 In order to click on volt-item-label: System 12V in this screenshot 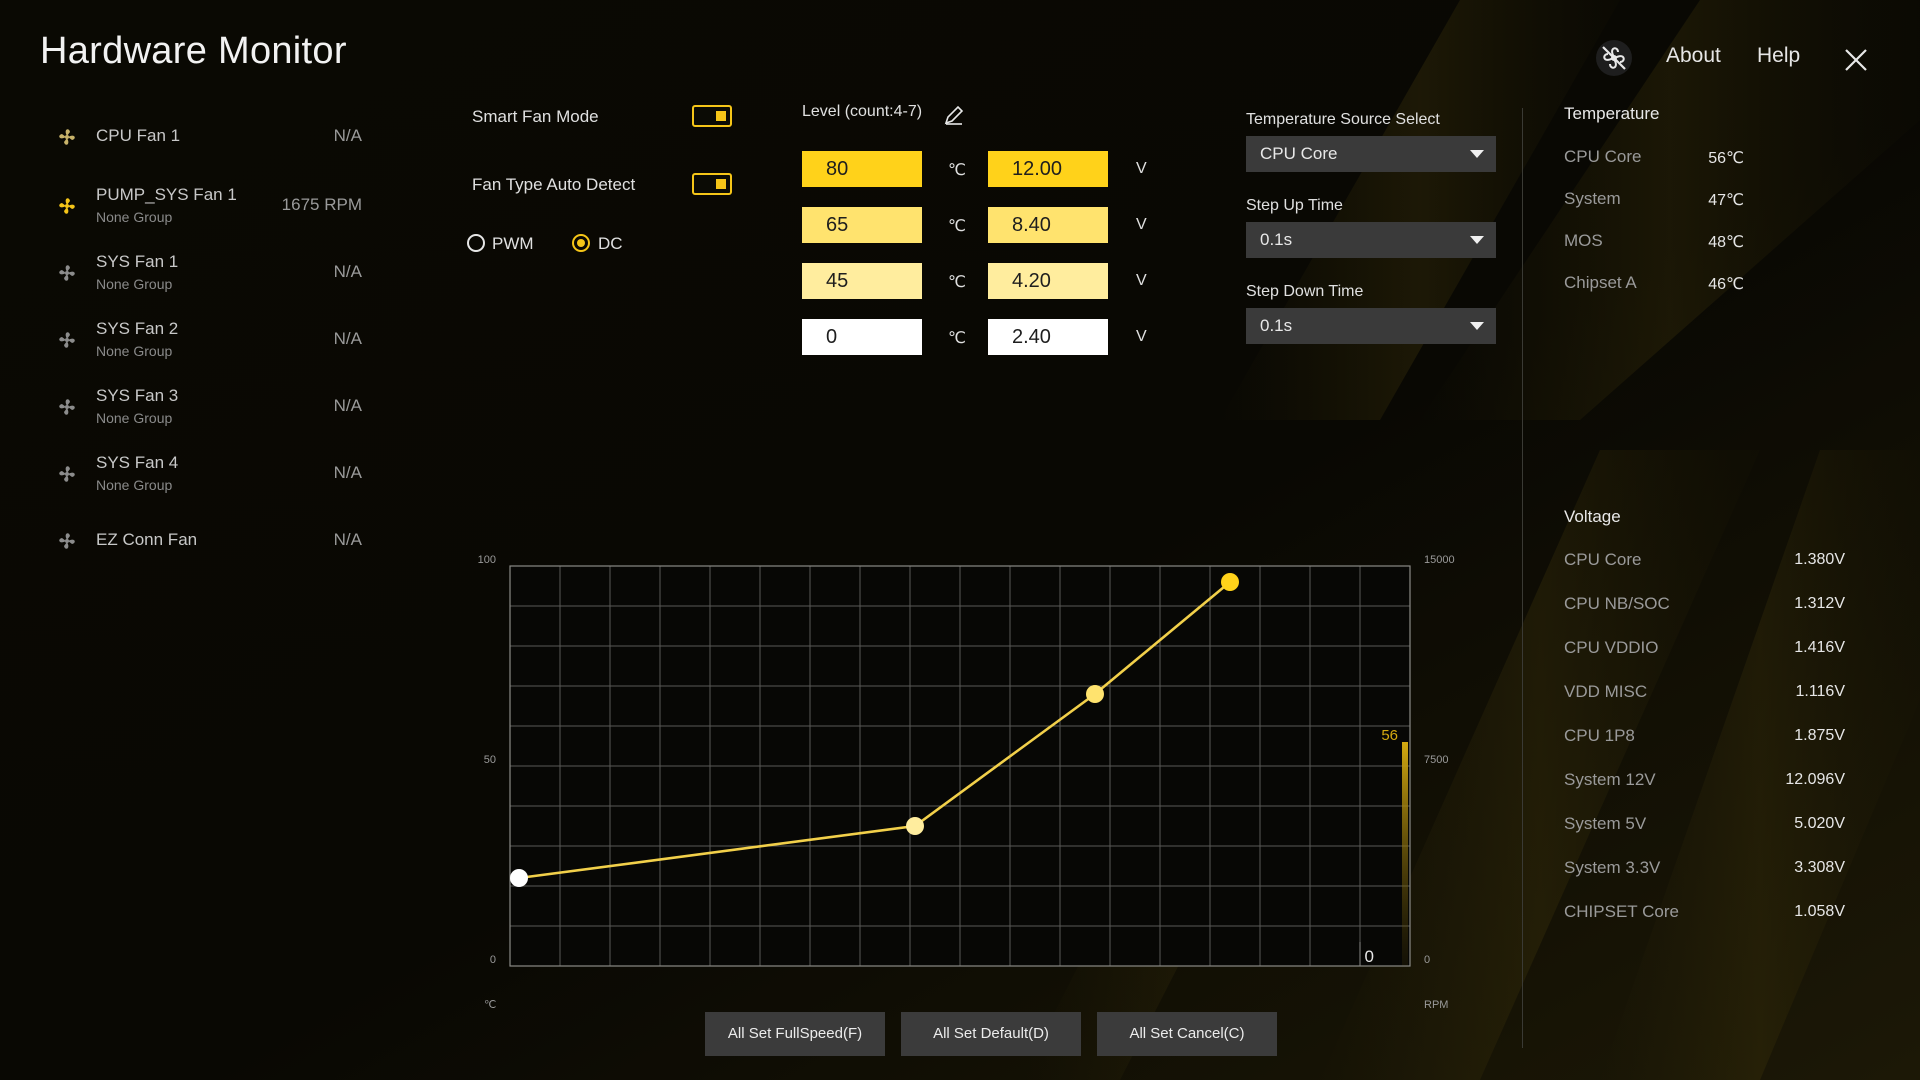, I will do `click(1610, 779)`.